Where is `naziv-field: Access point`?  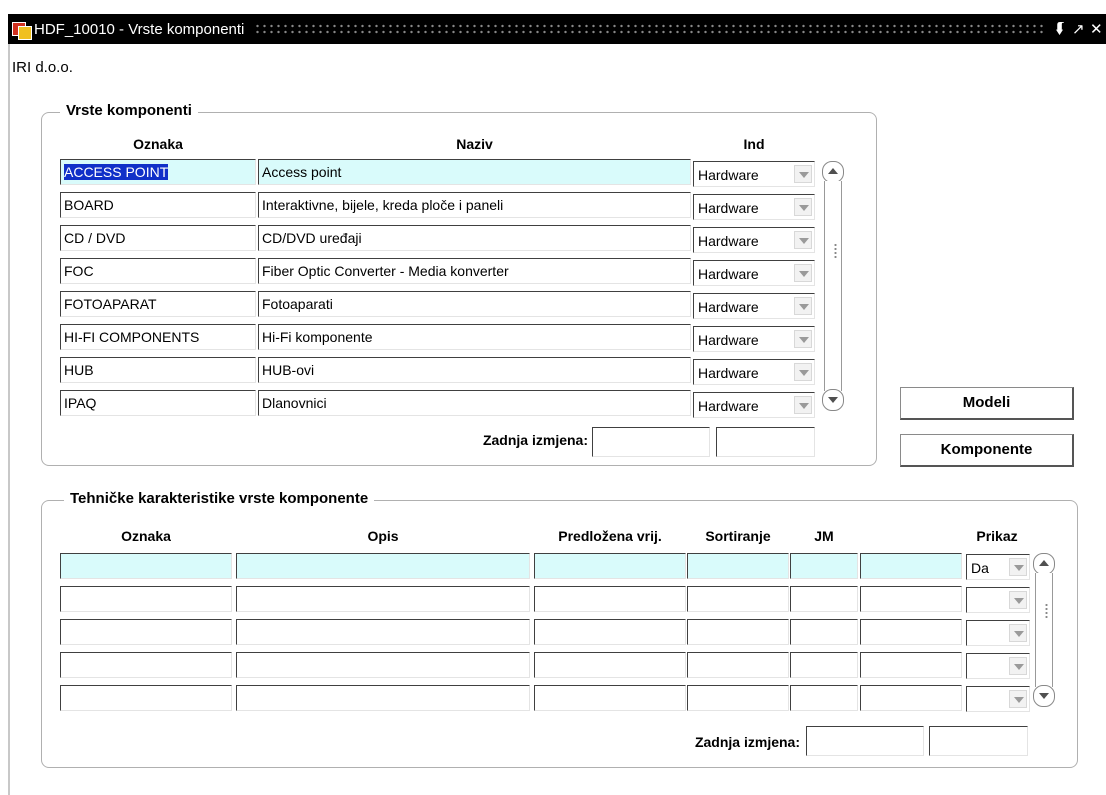
naziv-field: Access point is located at coordinates (474, 172).